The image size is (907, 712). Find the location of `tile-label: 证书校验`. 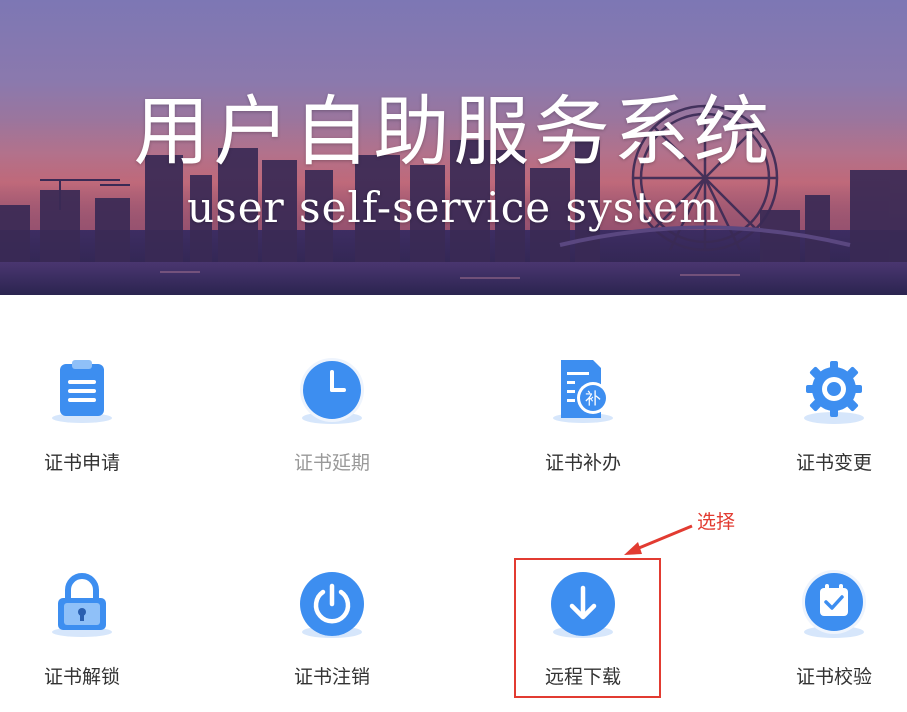

tile-label: 证书校验 is located at coordinates (833, 677).